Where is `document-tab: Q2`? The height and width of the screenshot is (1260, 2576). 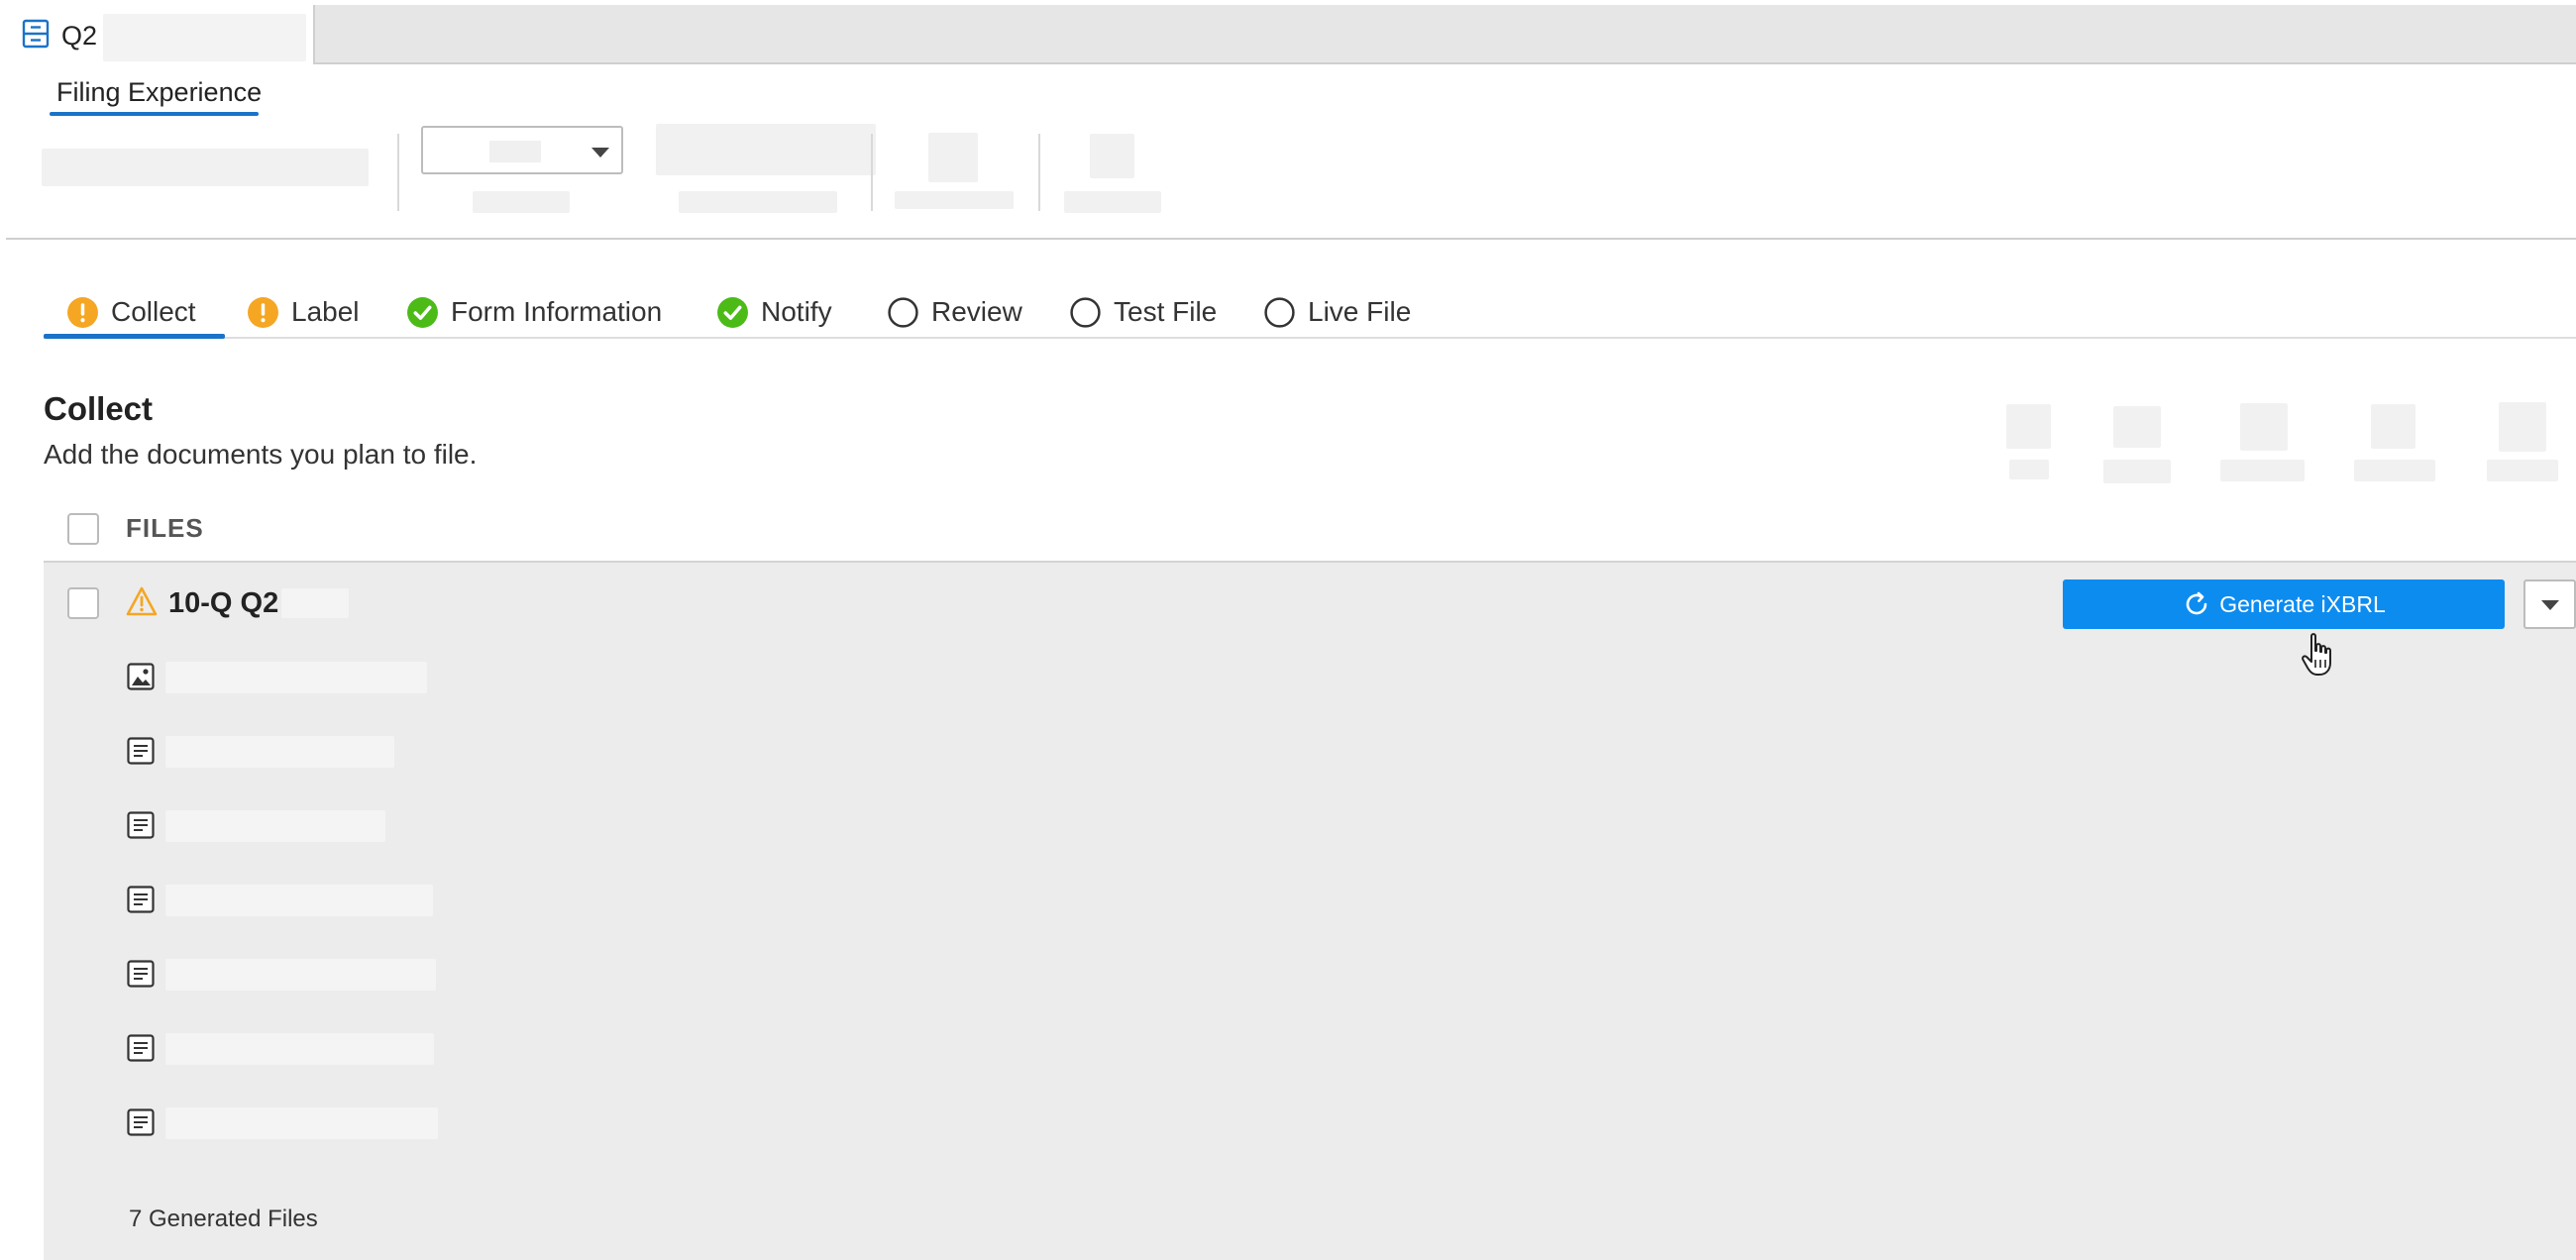 document-tab: Q2 is located at coordinates (157, 34).